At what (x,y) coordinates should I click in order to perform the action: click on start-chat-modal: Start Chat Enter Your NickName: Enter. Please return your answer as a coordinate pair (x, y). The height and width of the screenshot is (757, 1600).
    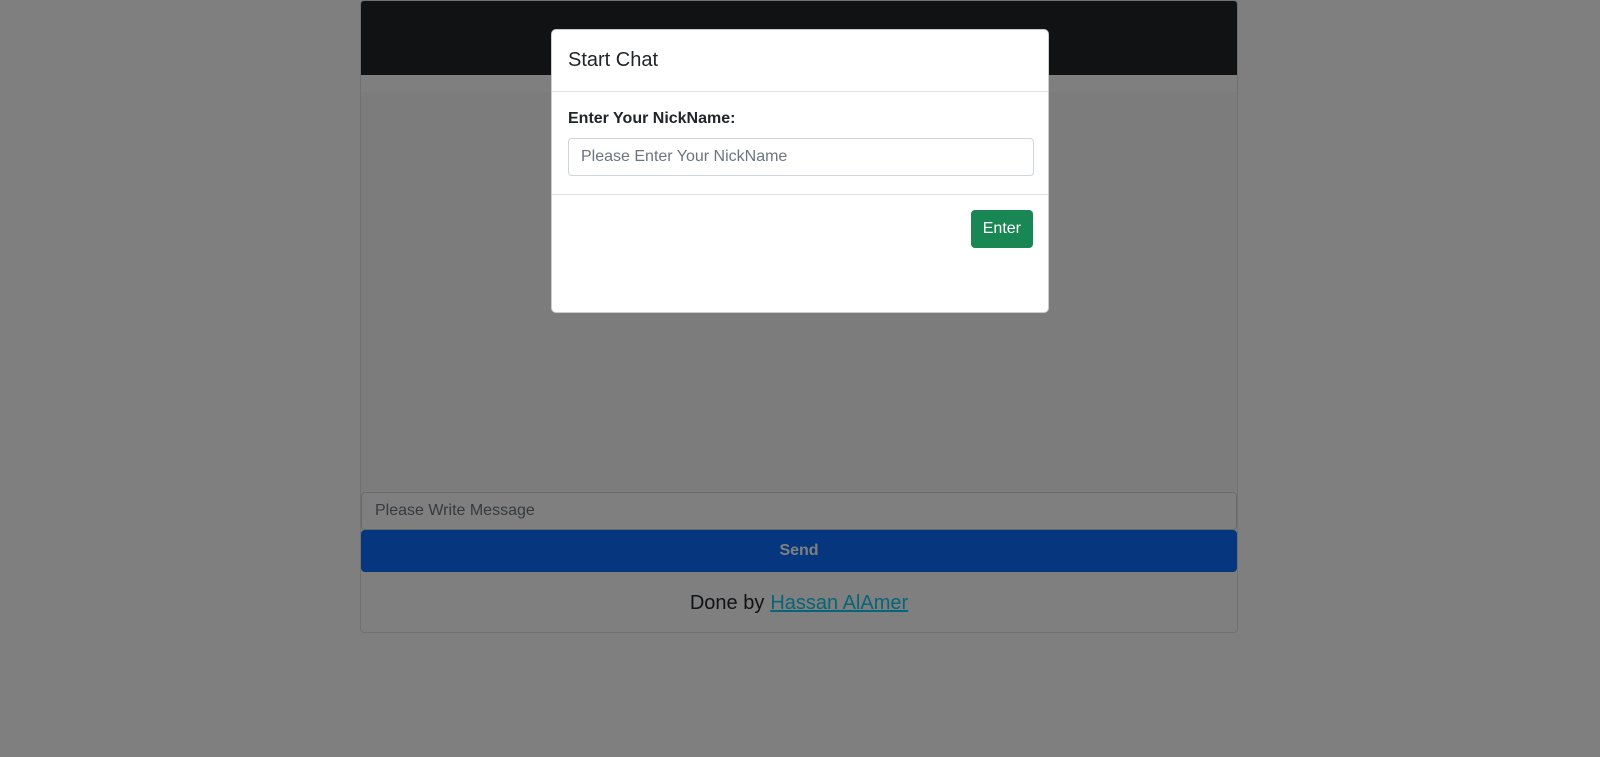
    Looking at the image, I should click on (800, 171).